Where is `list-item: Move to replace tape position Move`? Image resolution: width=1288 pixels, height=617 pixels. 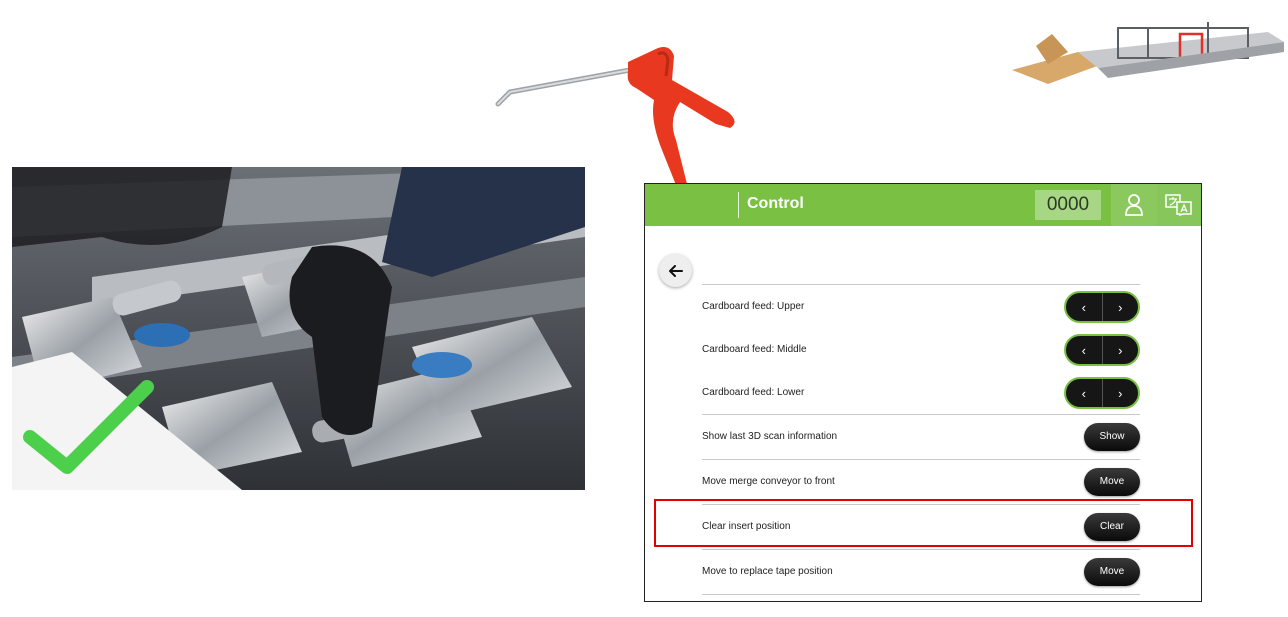
list-item: Move to replace tape position Move is located at coordinates (921, 572).